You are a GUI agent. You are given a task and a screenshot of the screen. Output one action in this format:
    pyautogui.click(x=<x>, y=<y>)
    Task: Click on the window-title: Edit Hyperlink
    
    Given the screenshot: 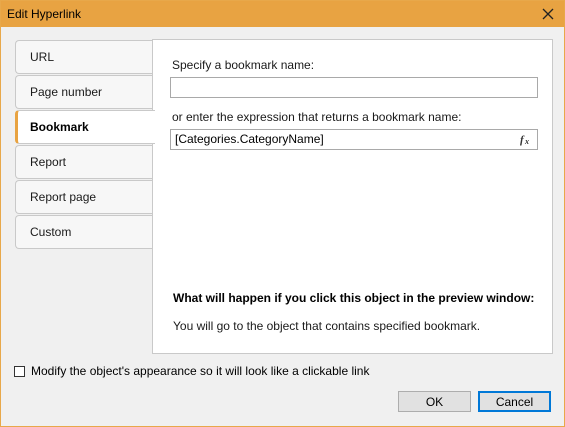 What is the action you would take?
    pyautogui.click(x=44, y=14)
    